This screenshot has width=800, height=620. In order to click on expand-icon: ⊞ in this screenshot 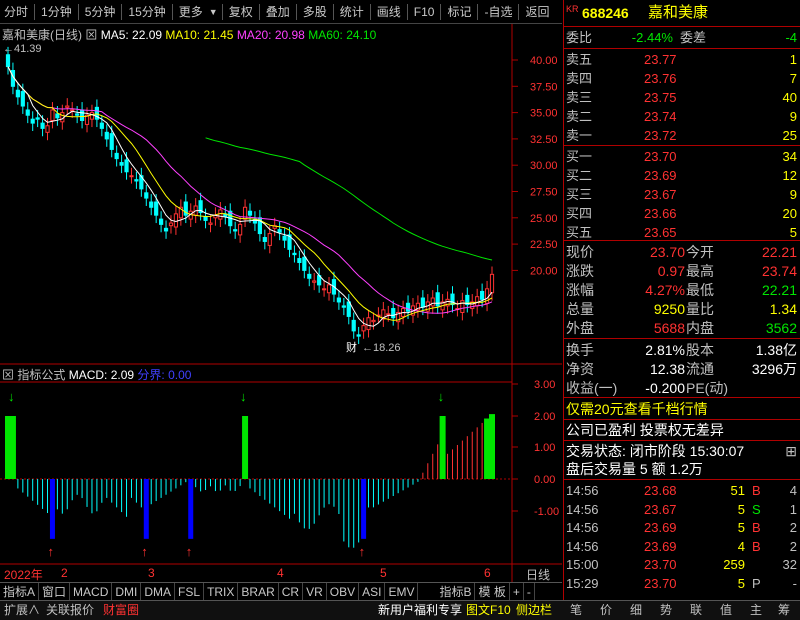, I will do `click(791, 451)`.